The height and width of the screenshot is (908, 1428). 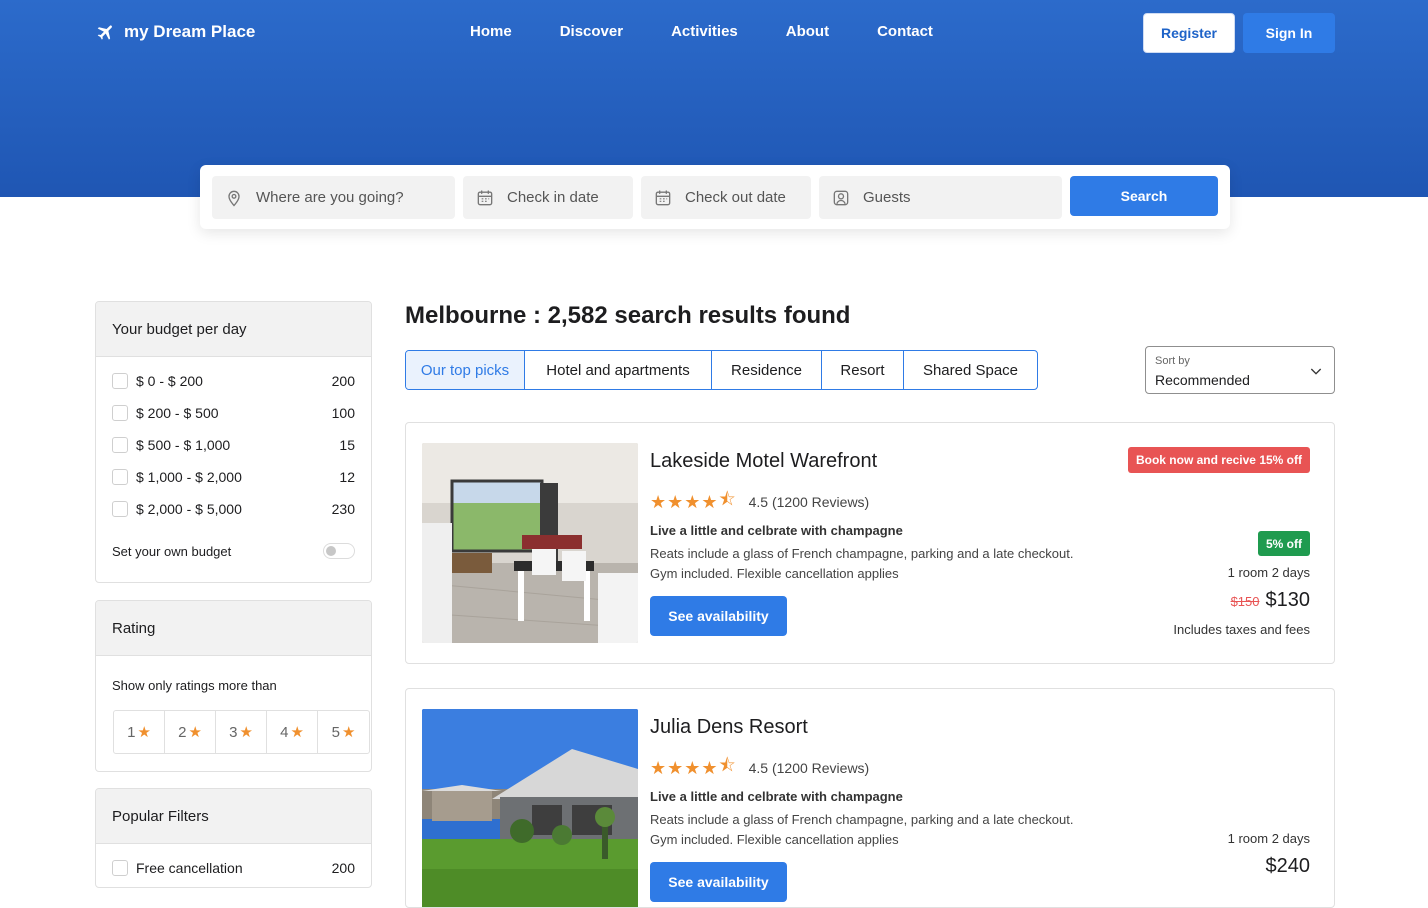 What do you see at coordinates (970, 370) in the screenshot?
I see `tab-shared-space: Shared Space` at bounding box center [970, 370].